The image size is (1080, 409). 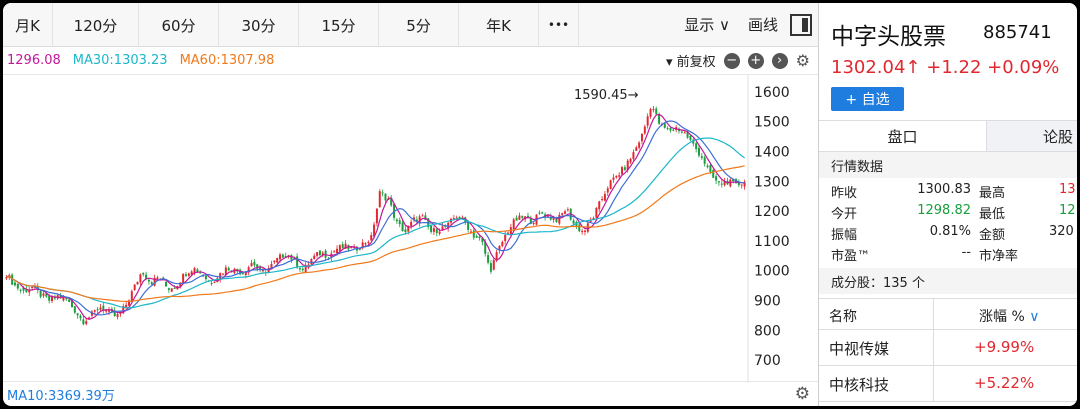 I want to click on draw-line-button: 画线, so click(x=763, y=24).